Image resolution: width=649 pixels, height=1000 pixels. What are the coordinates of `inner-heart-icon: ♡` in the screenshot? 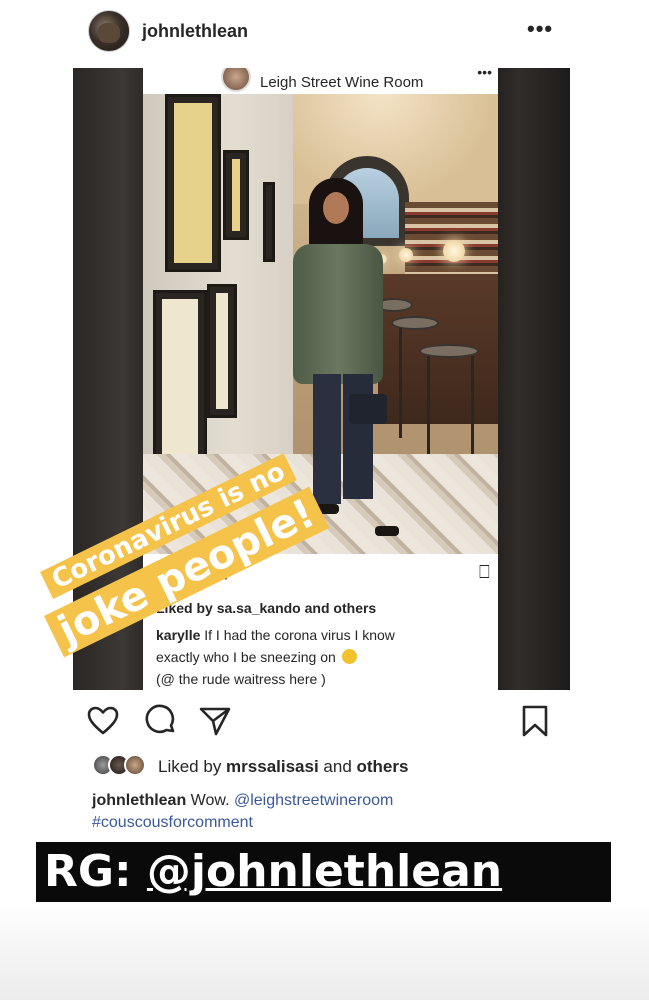 It's located at (165, 572).